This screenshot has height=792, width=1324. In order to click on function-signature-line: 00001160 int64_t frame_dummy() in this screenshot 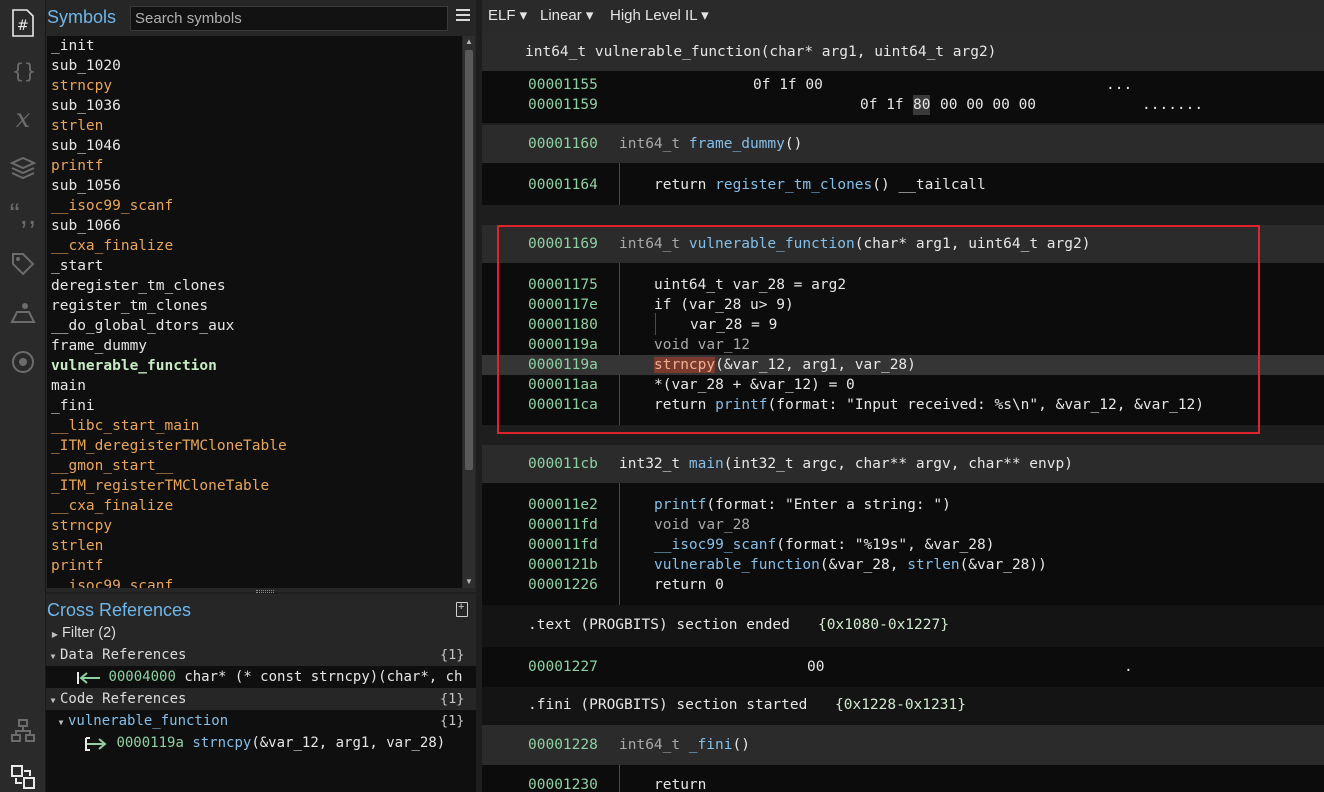, I will do `click(903, 144)`.